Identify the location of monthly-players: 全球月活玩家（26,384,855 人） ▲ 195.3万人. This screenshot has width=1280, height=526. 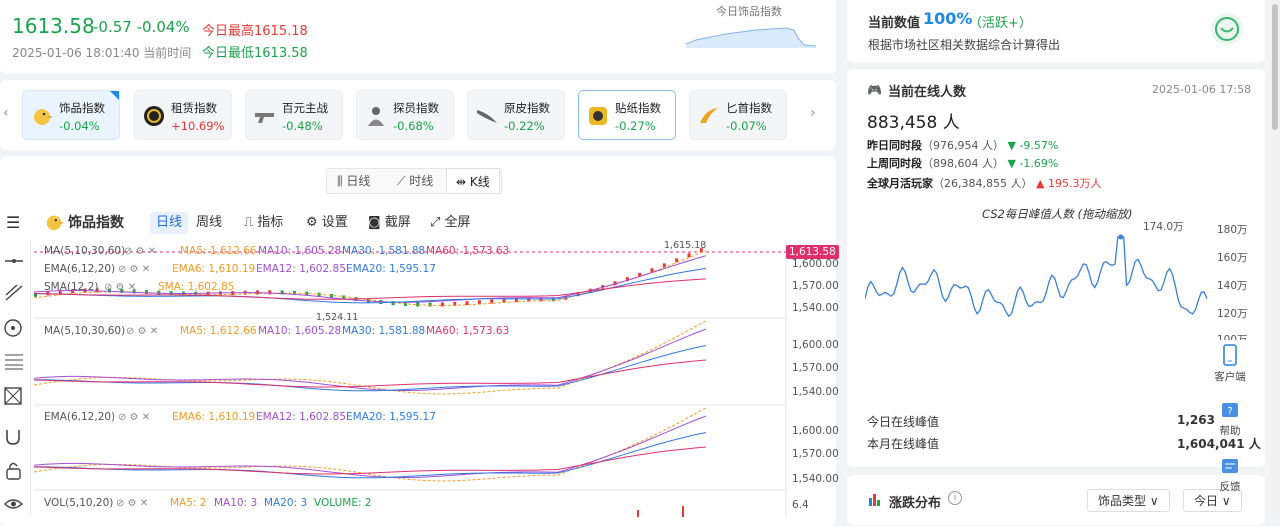
(984, 183).